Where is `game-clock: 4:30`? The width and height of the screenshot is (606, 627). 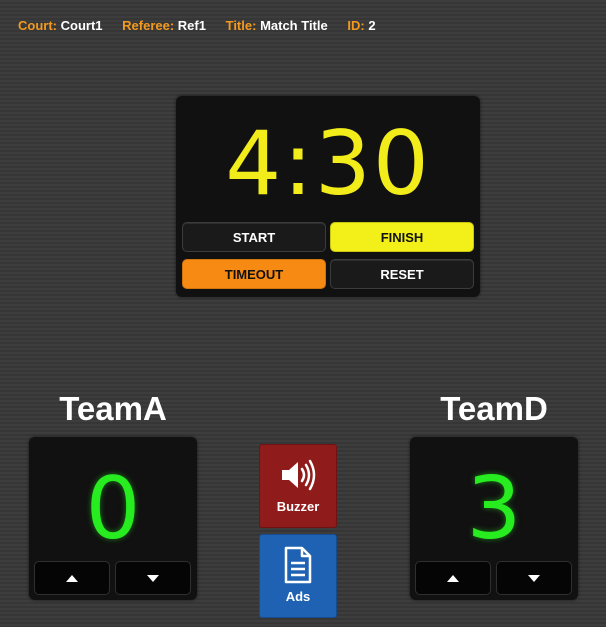 game-clock: 4:30 is located at coordinates (328, 163).